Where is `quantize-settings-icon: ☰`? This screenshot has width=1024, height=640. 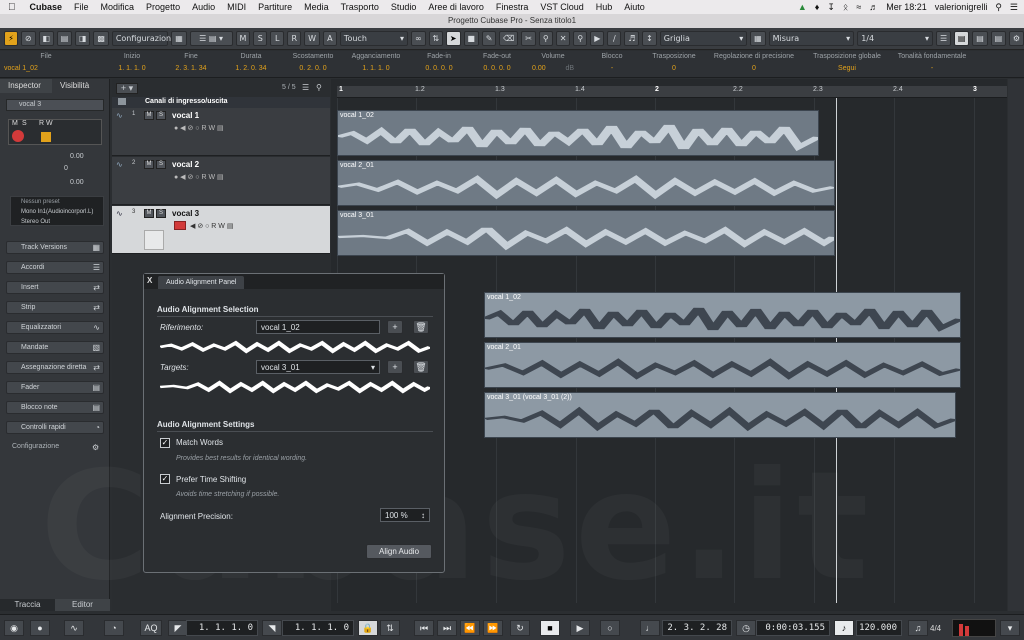 quantize-settings-icon: ☰ is located at coordinates (944, 38).